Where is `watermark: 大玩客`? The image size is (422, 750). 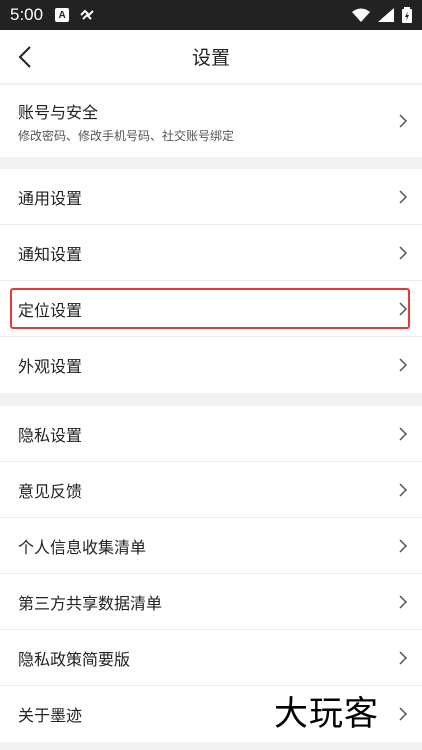
watermark: 大玩客 is located at coordinates (326, 714).